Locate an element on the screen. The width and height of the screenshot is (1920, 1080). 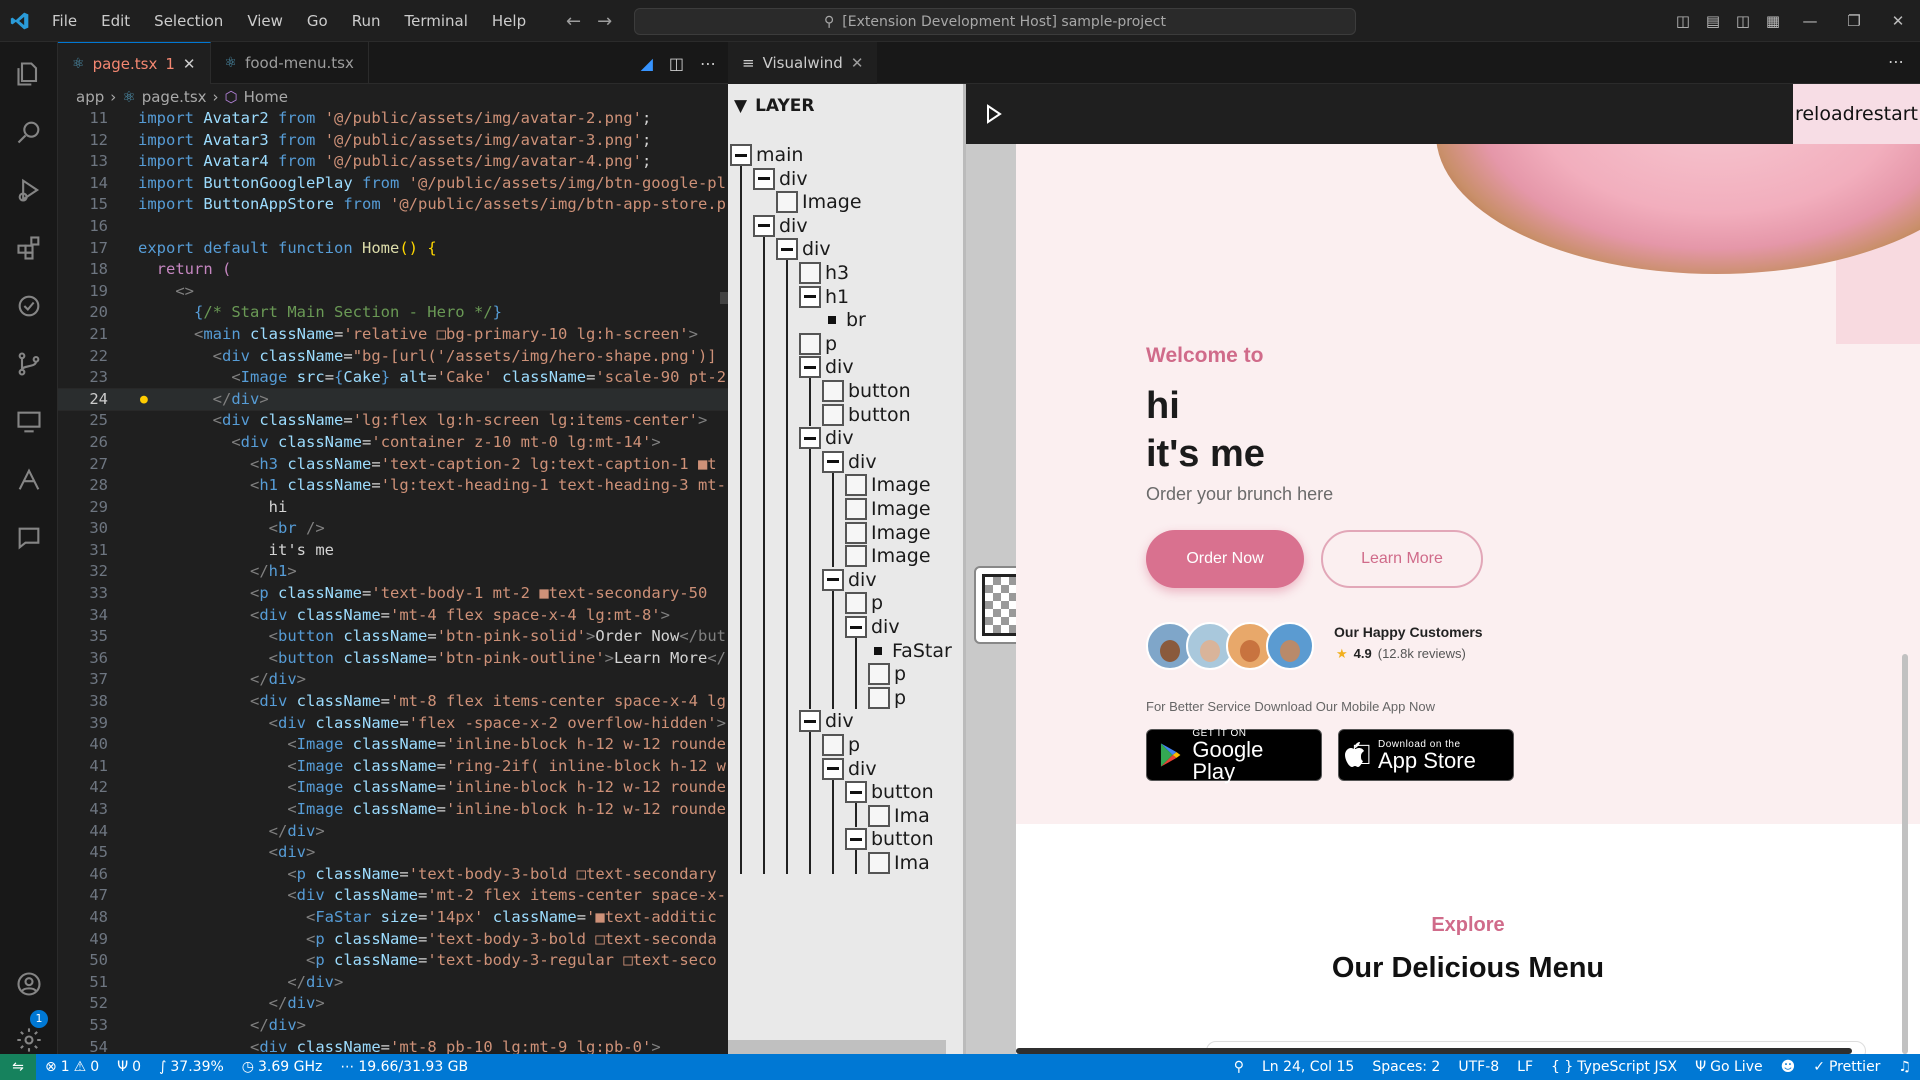
reload-button: reload is located at coordinates (1825, 114).